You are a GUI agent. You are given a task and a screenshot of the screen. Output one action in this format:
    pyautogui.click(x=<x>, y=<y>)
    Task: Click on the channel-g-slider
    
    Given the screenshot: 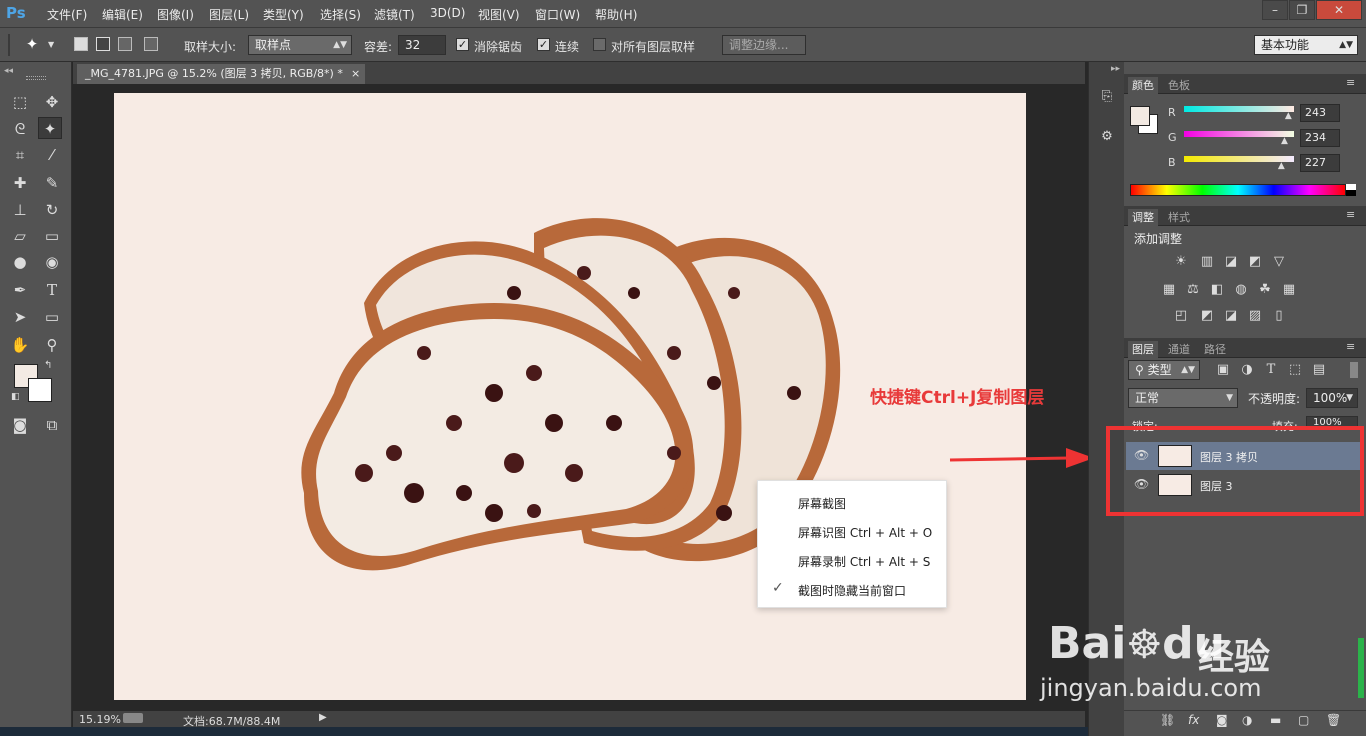 What is the action you would take?
    pyautogui.click(x=1239, y=134)
    